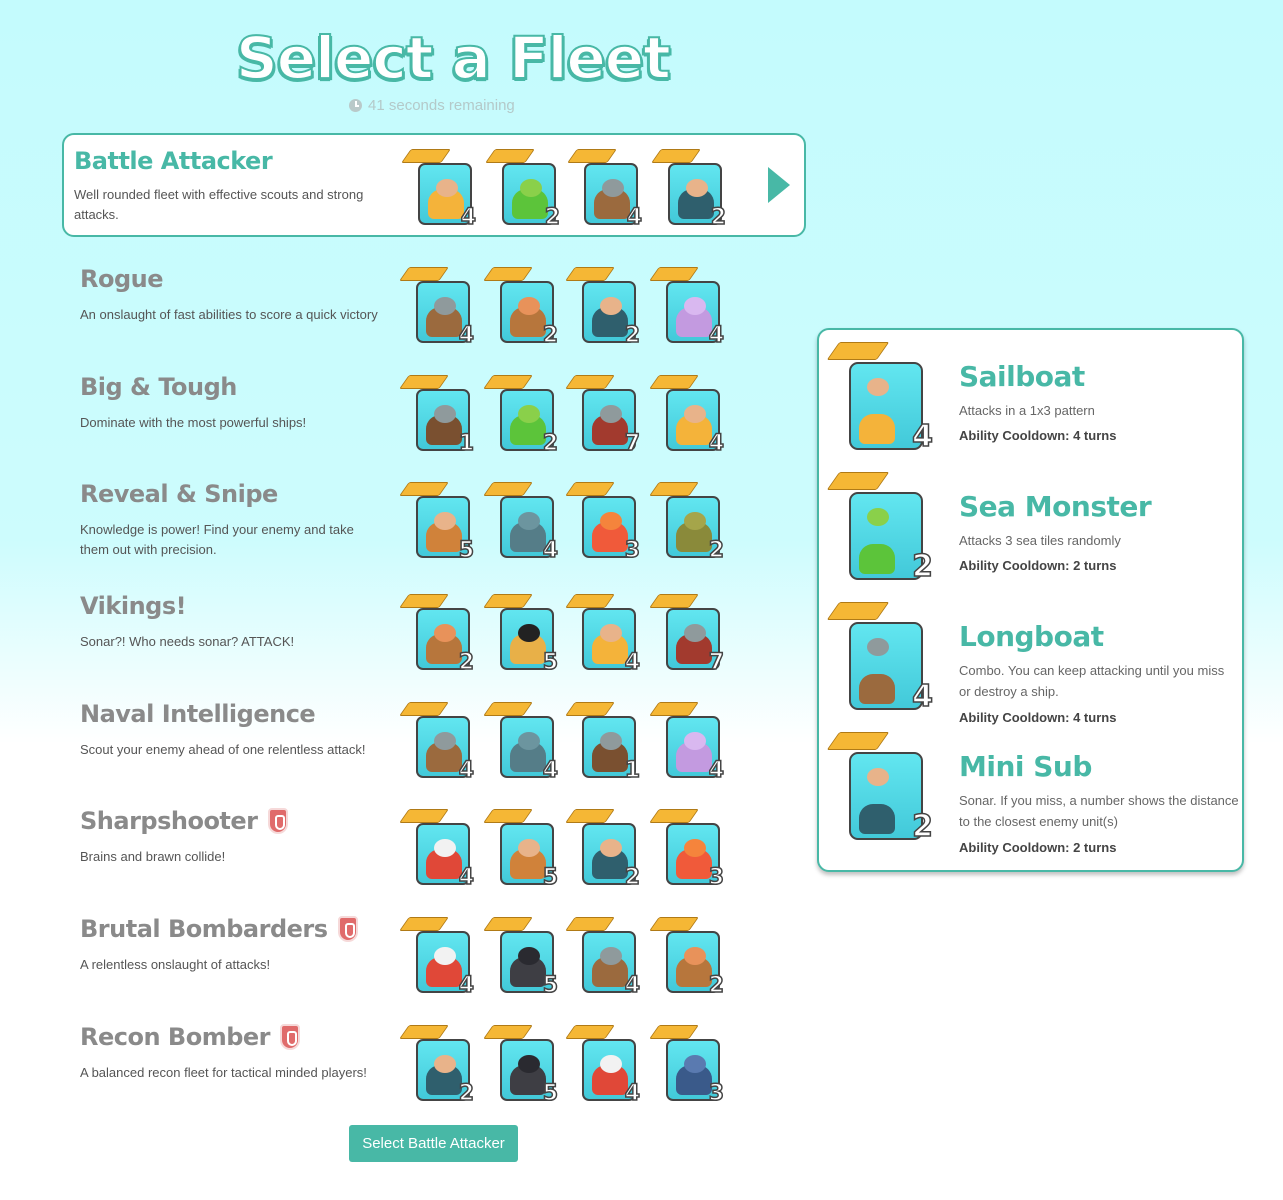  I want to click on fleet-name: Big & Tough, so click(158, 387).